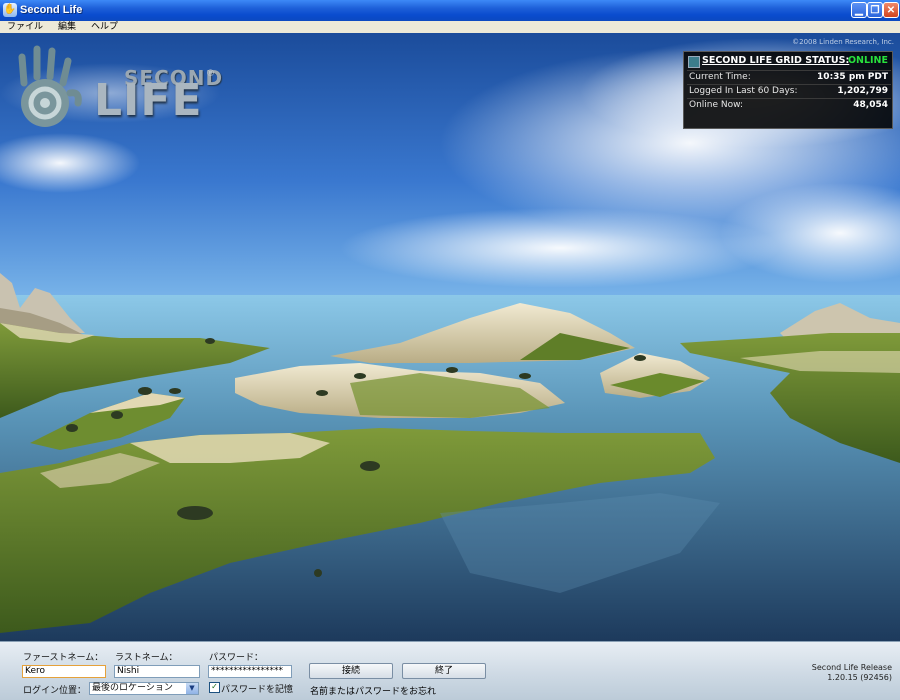 The width and height of the screenshot is (900, 700). I want to click on remember-password-checkbox: ✓, so click(214, 687).